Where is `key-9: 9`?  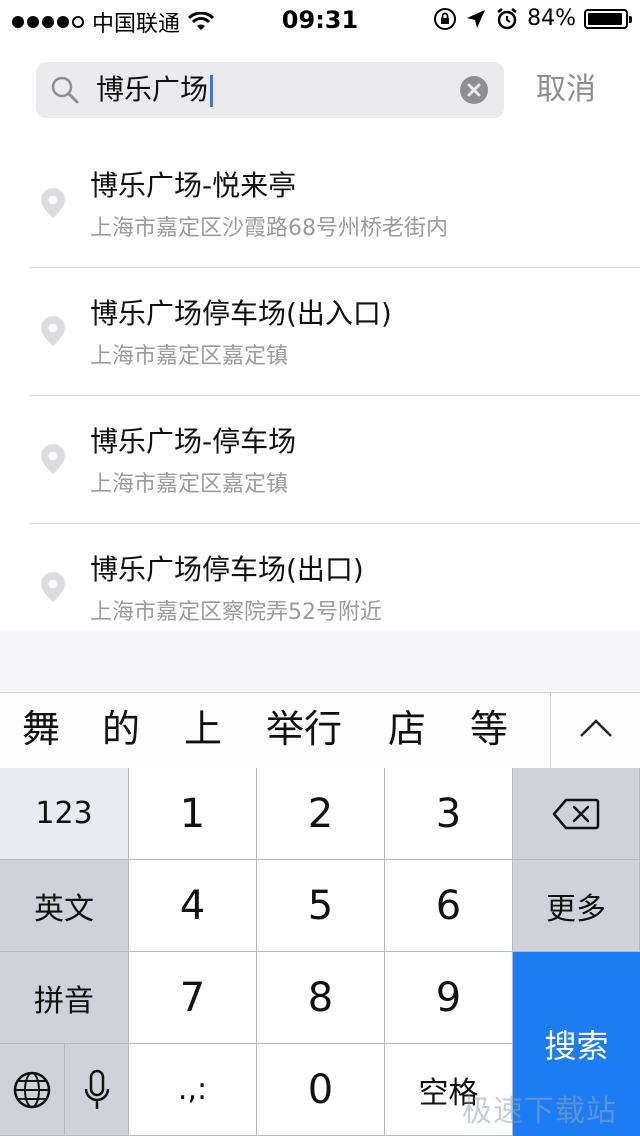 key-9: 9 is located at coordinates (449, 998).